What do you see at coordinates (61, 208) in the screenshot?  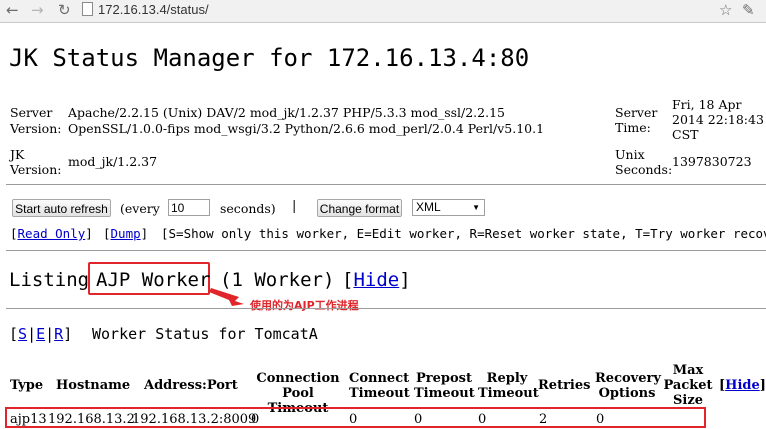 I see `start-auto-refresh-button: Start auto refresh` at bounding box center [61, 208].